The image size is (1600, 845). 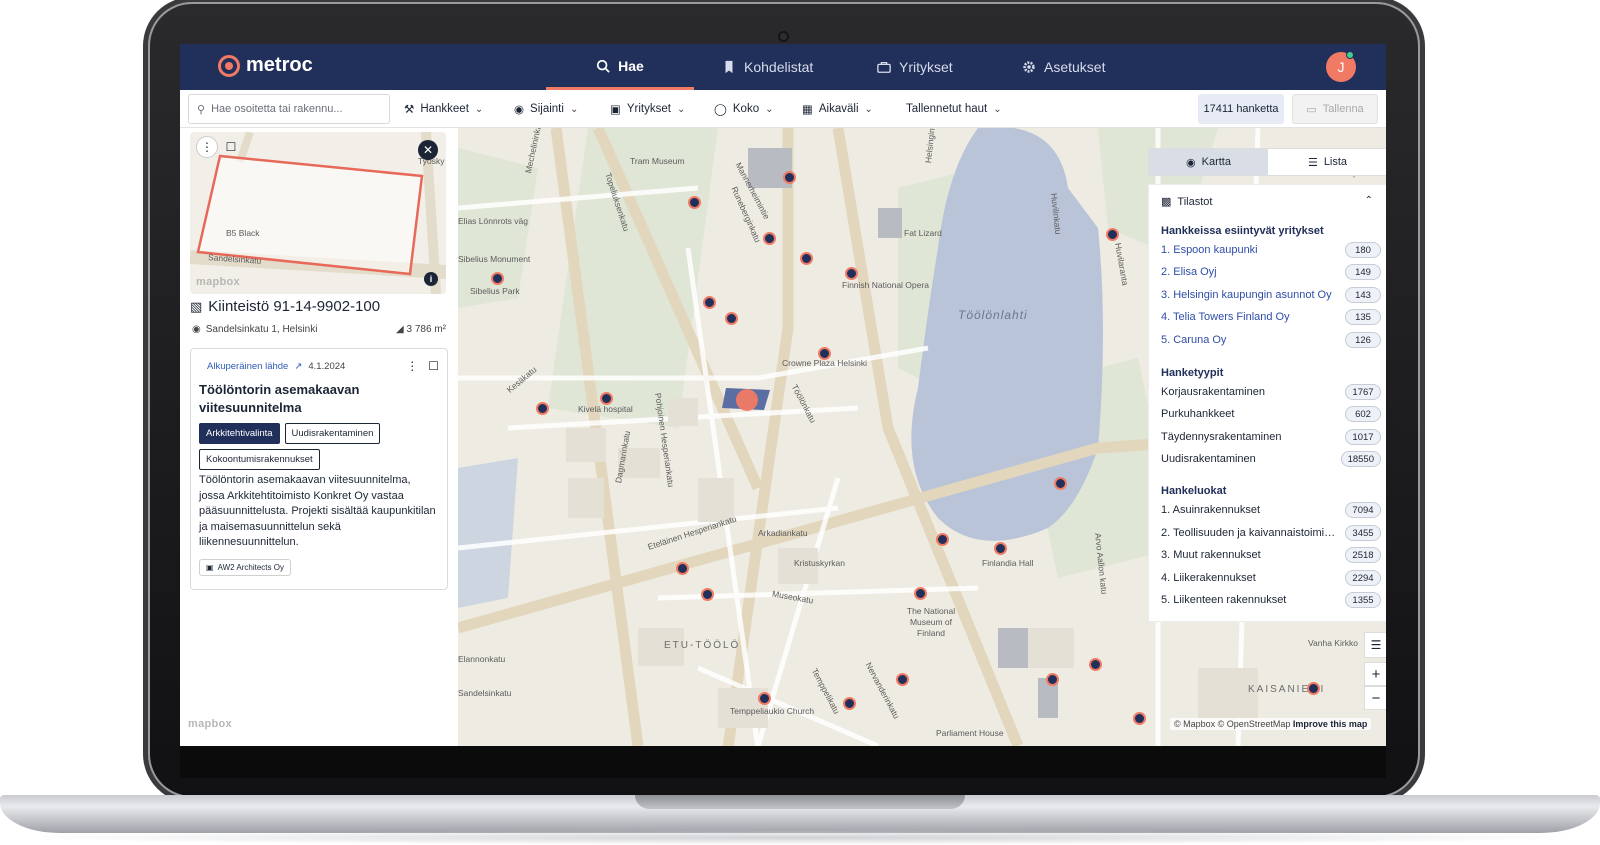 What do you see at coordinates (1271, 392) in the screenshot?
I see `type-row: Korjausrakentaminen 1767` at bounding box center [1271, 392].